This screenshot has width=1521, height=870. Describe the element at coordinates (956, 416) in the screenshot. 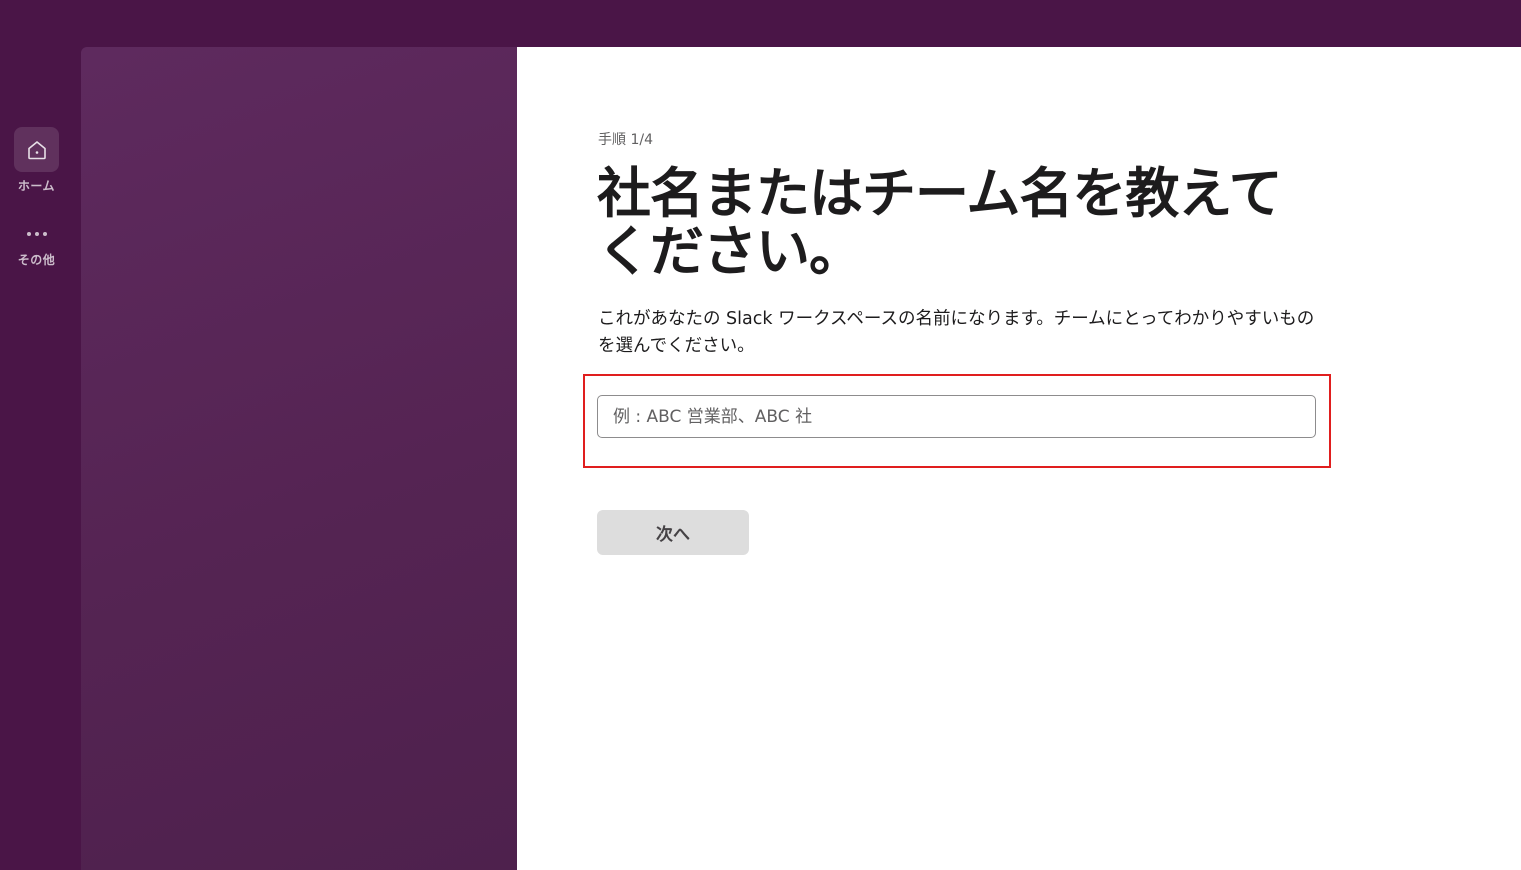

I see `workspace-name-input` at that location.